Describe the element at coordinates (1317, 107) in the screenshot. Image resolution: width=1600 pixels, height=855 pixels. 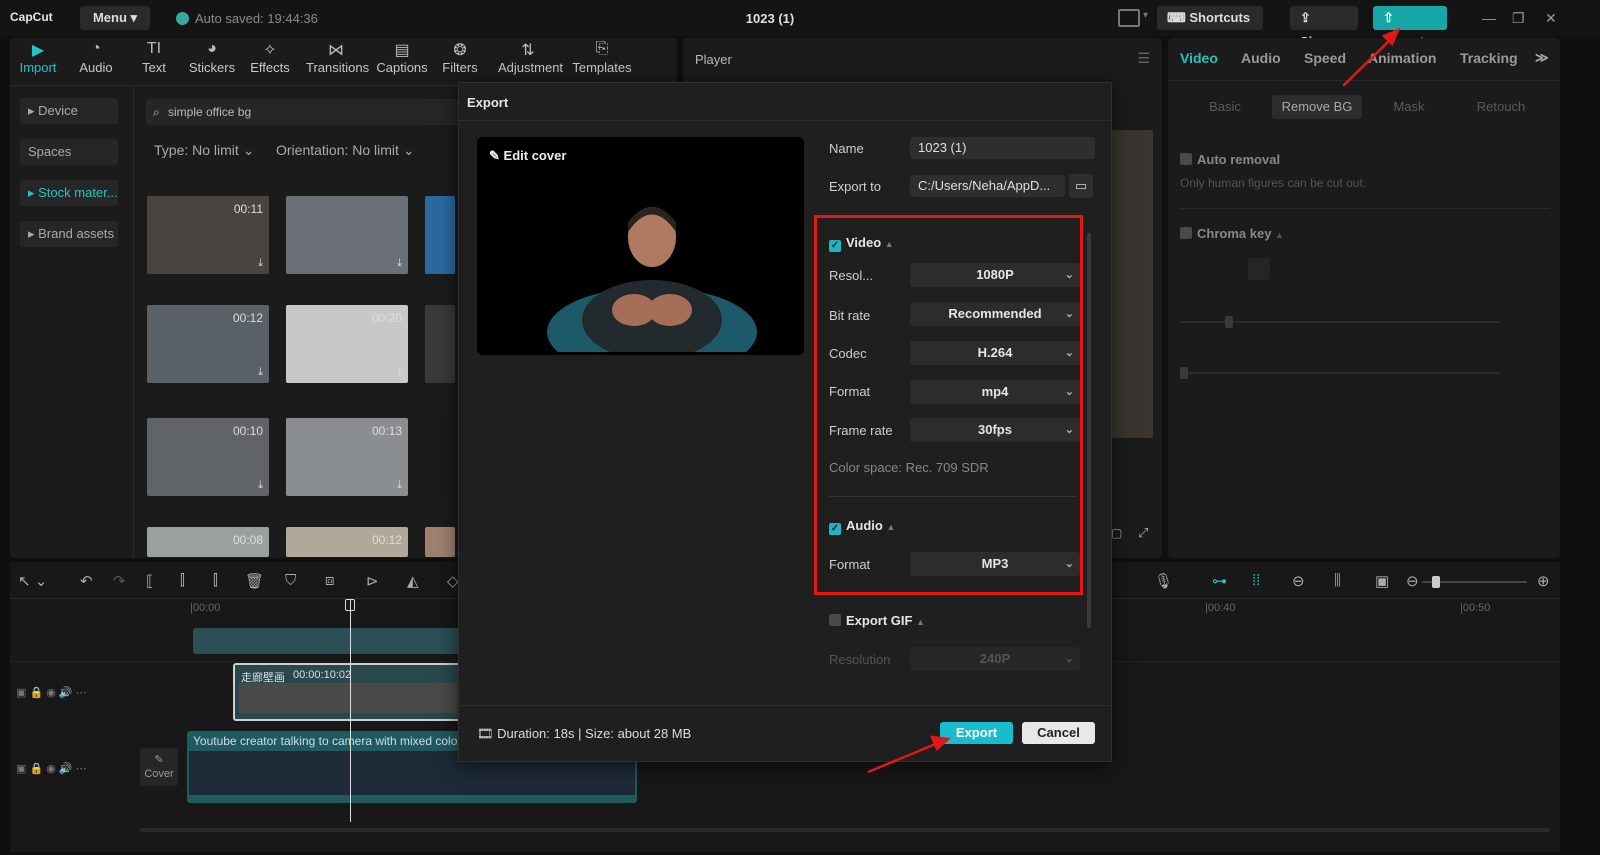
I see `subtab-remove-bg: Remove BG` at that location.